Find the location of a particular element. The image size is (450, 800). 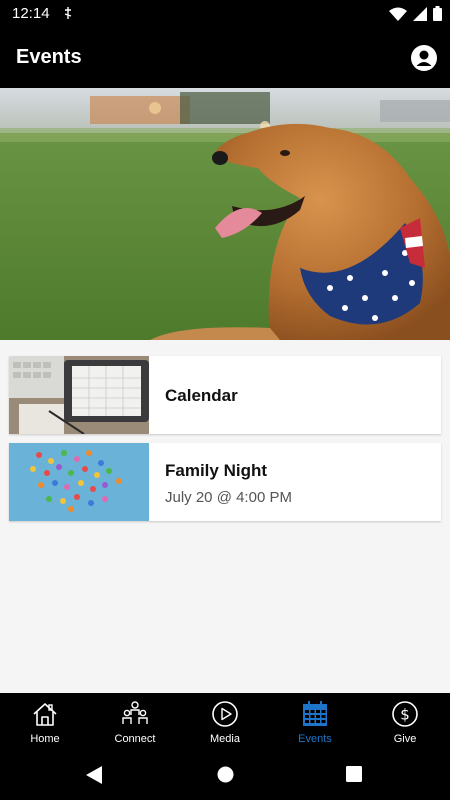

calendar-thumbnail is located at coordinates (79, 395).